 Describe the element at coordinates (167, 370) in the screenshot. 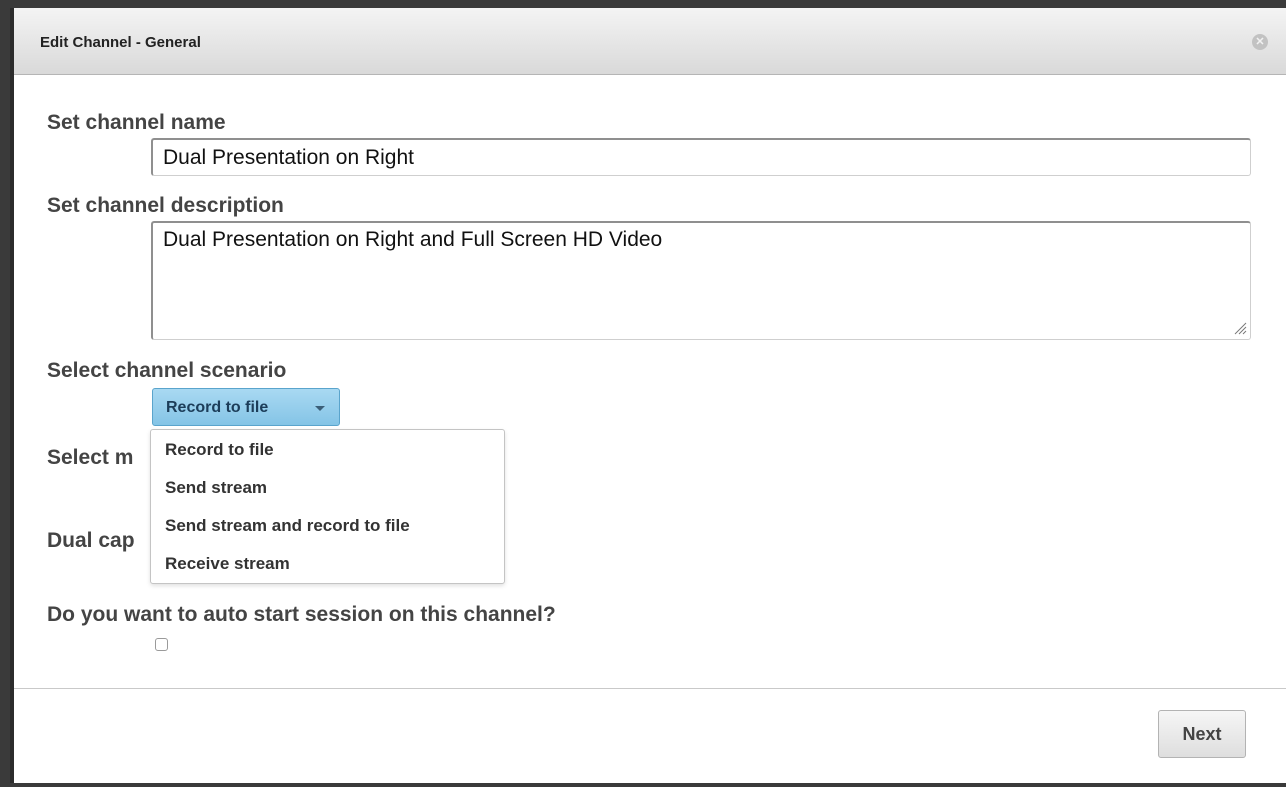

I see `channel-scenario-label: Select channel scenario` at that location.